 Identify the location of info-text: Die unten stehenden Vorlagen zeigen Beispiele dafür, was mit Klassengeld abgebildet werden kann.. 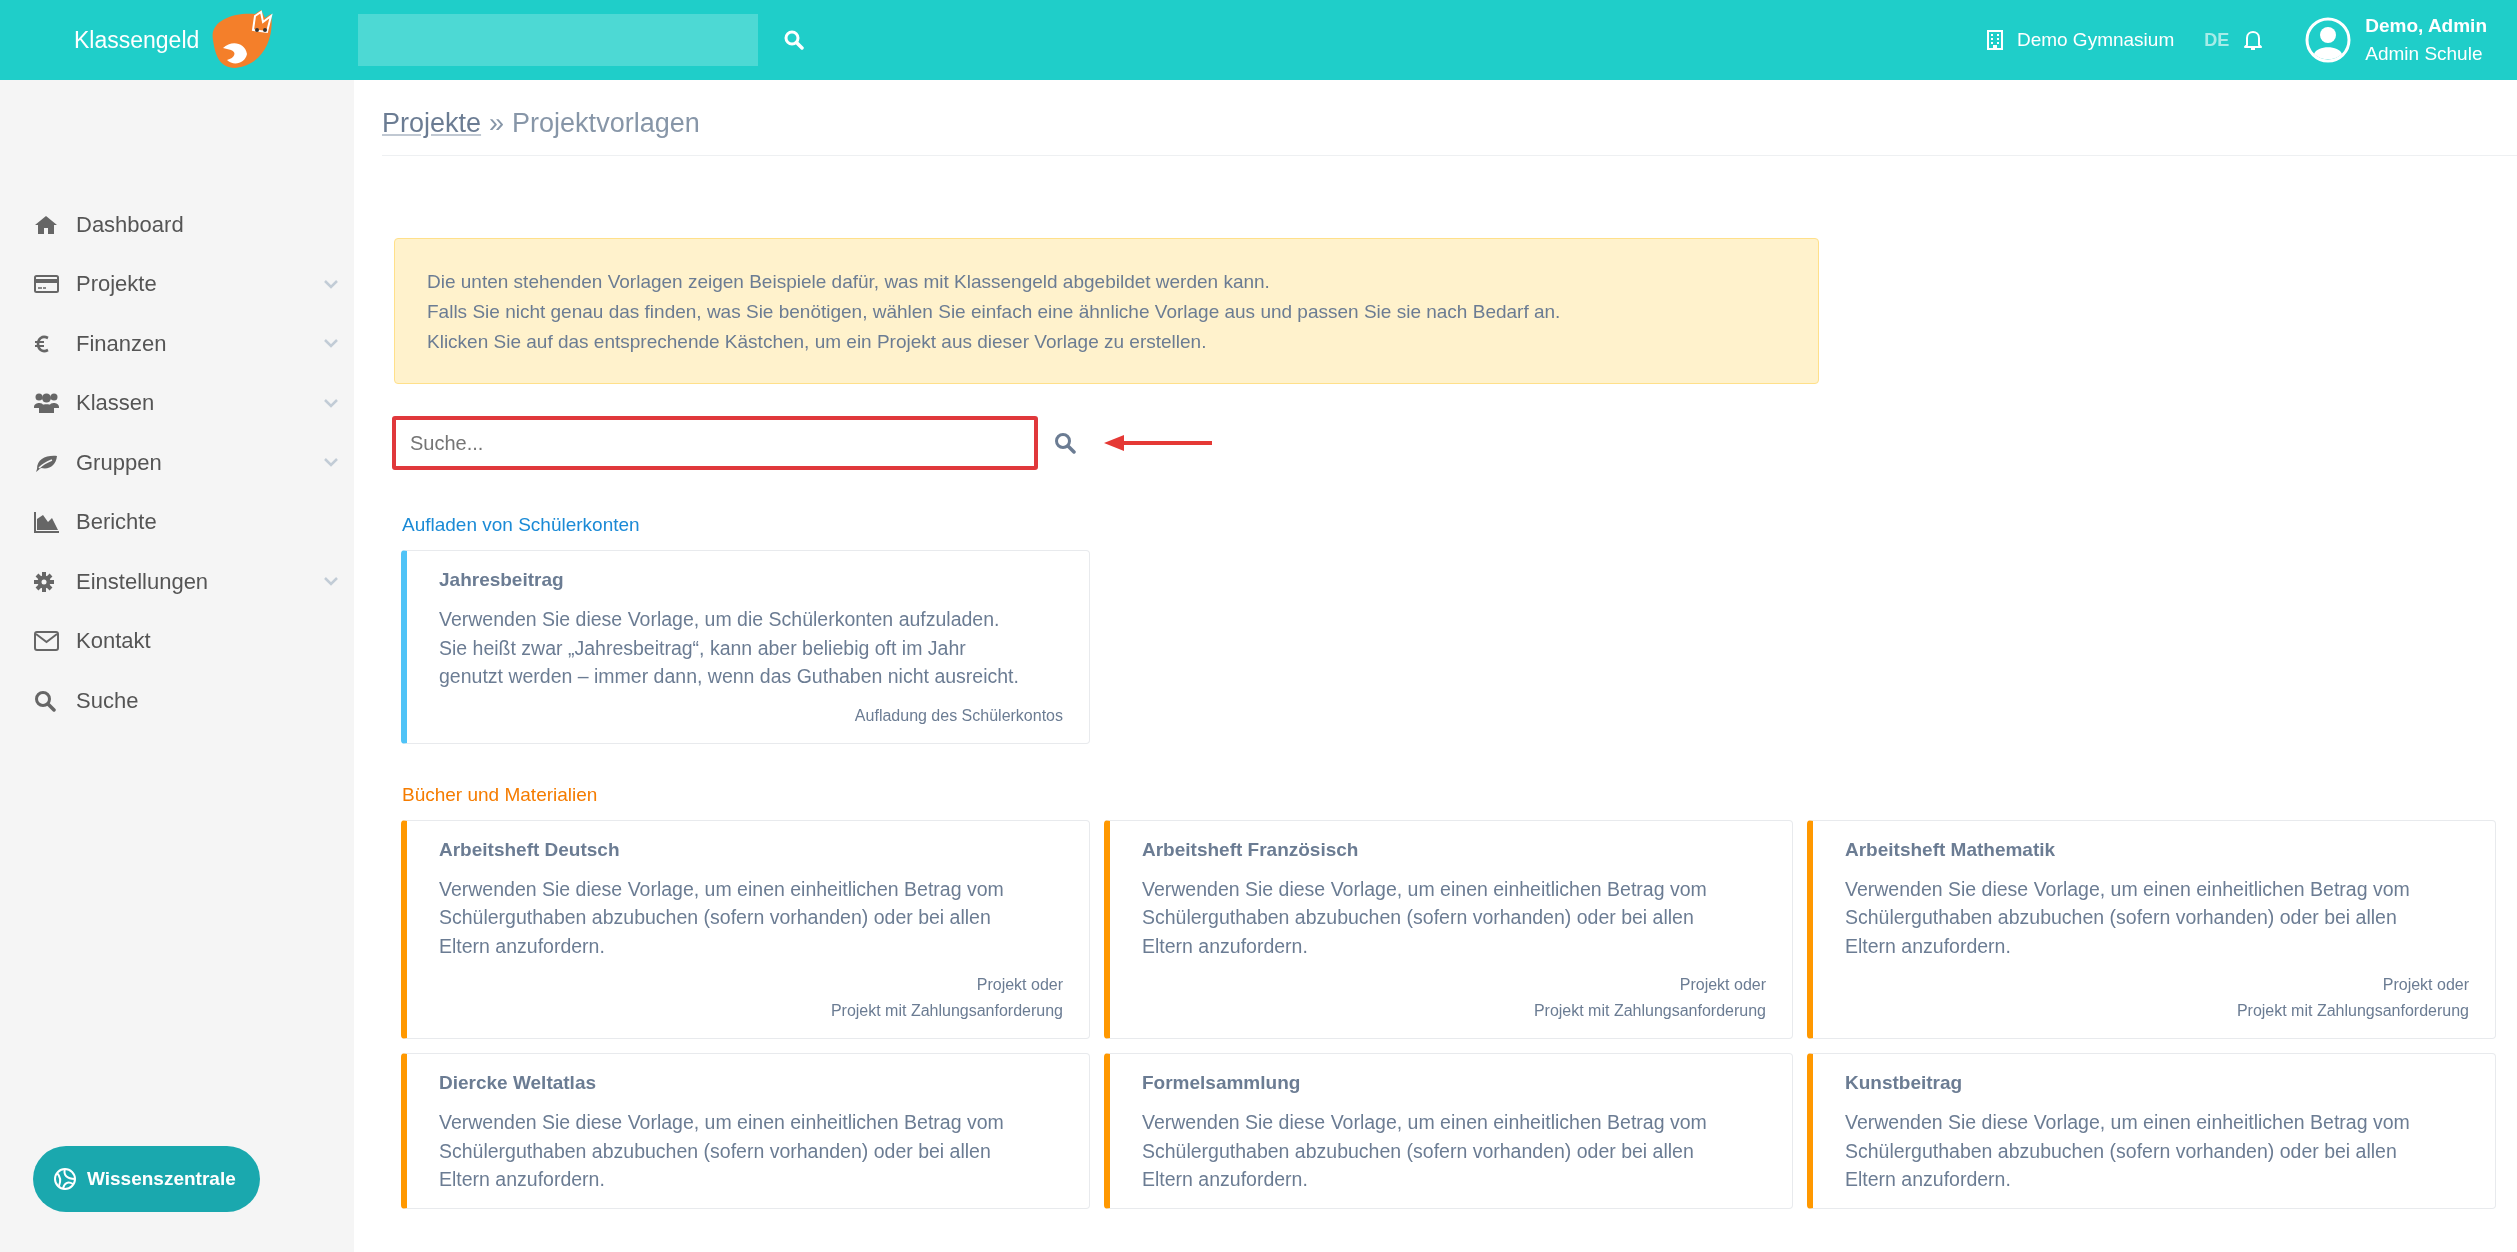
(849, 282).